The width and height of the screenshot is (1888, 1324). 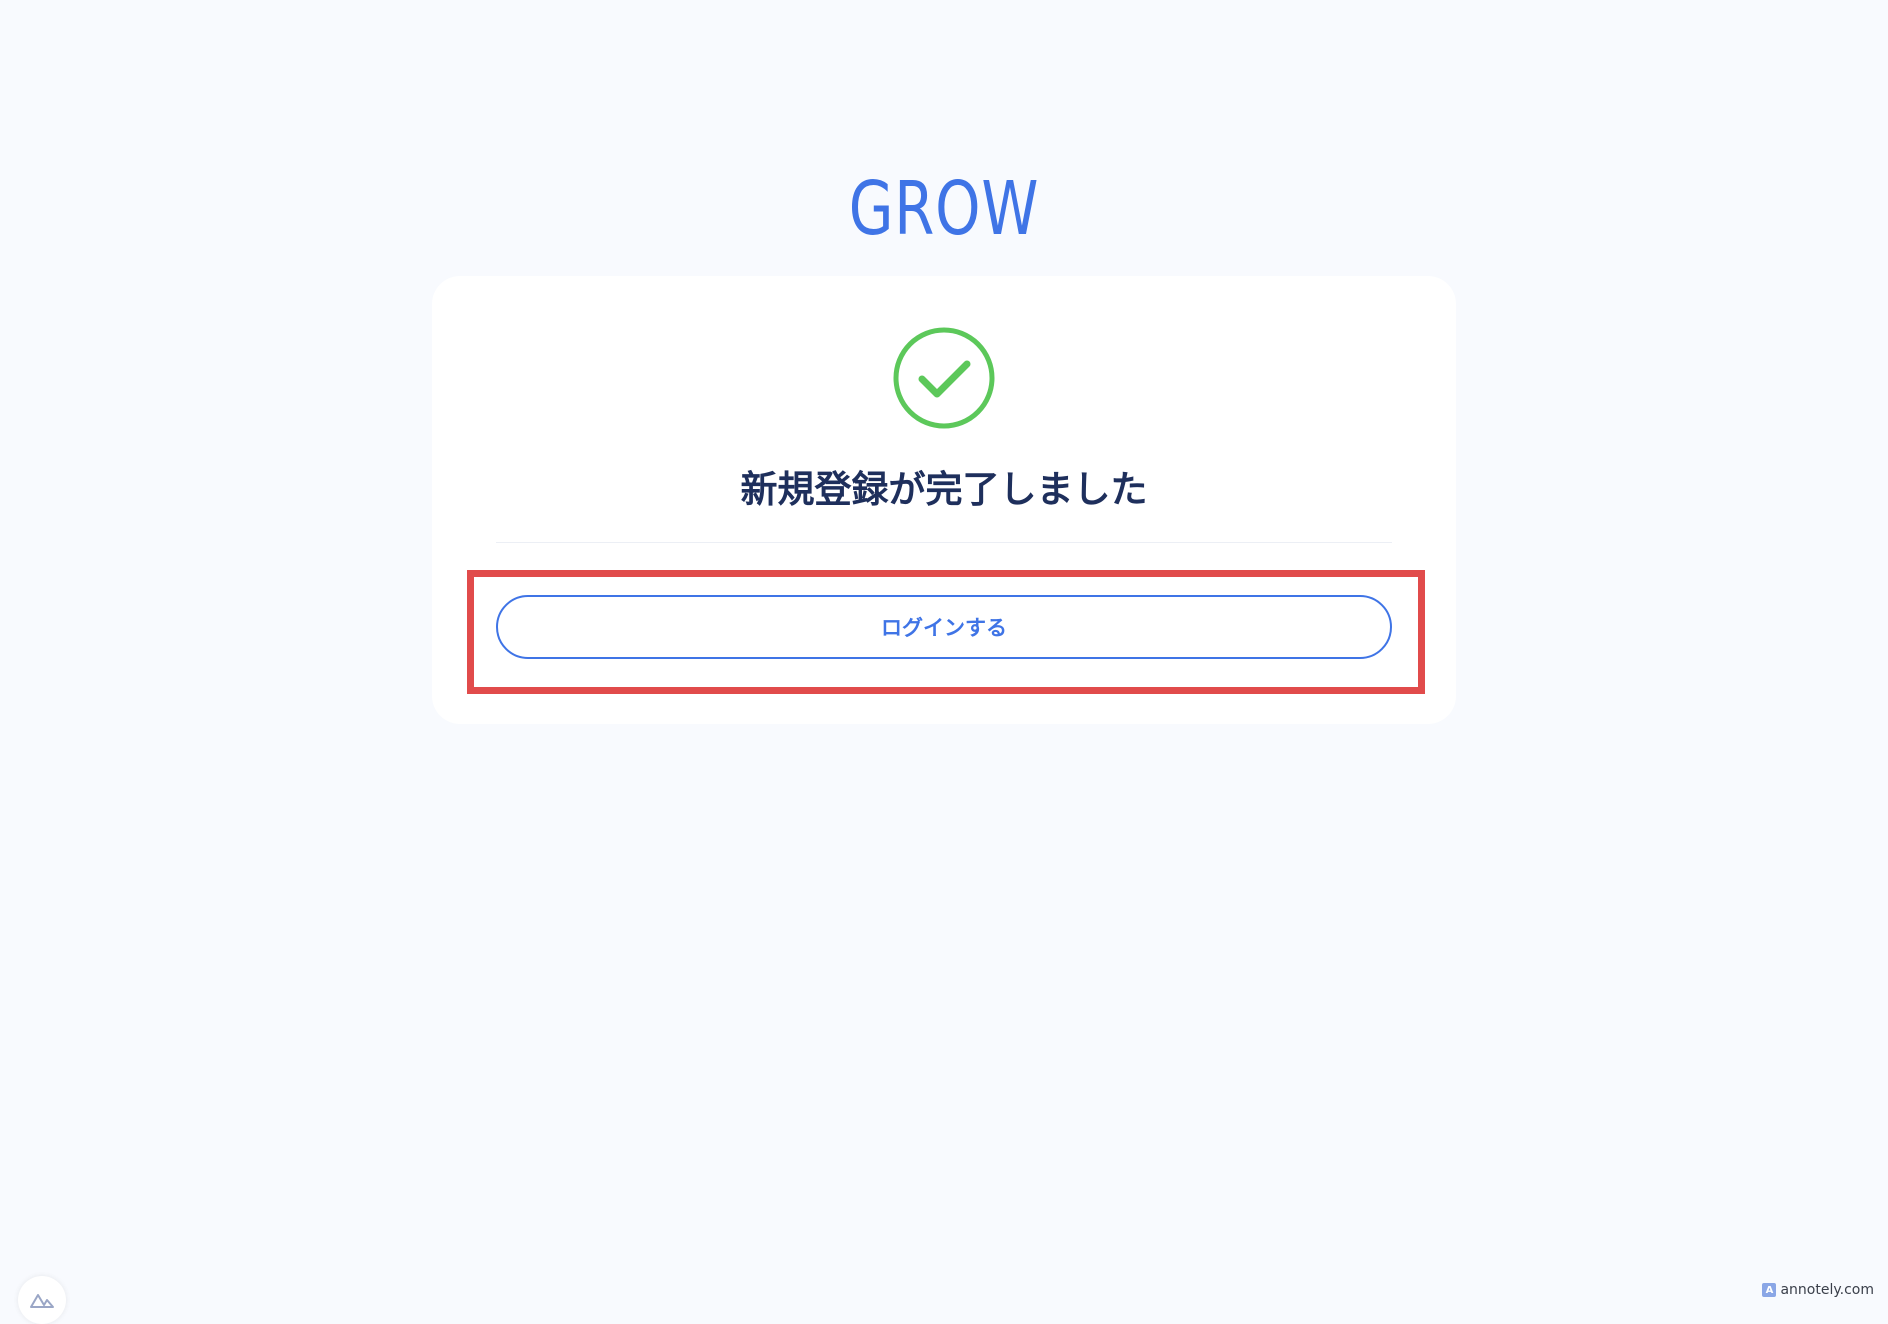 I want to click on watermark: A annotely.com, so click(x=1818, y=1290).